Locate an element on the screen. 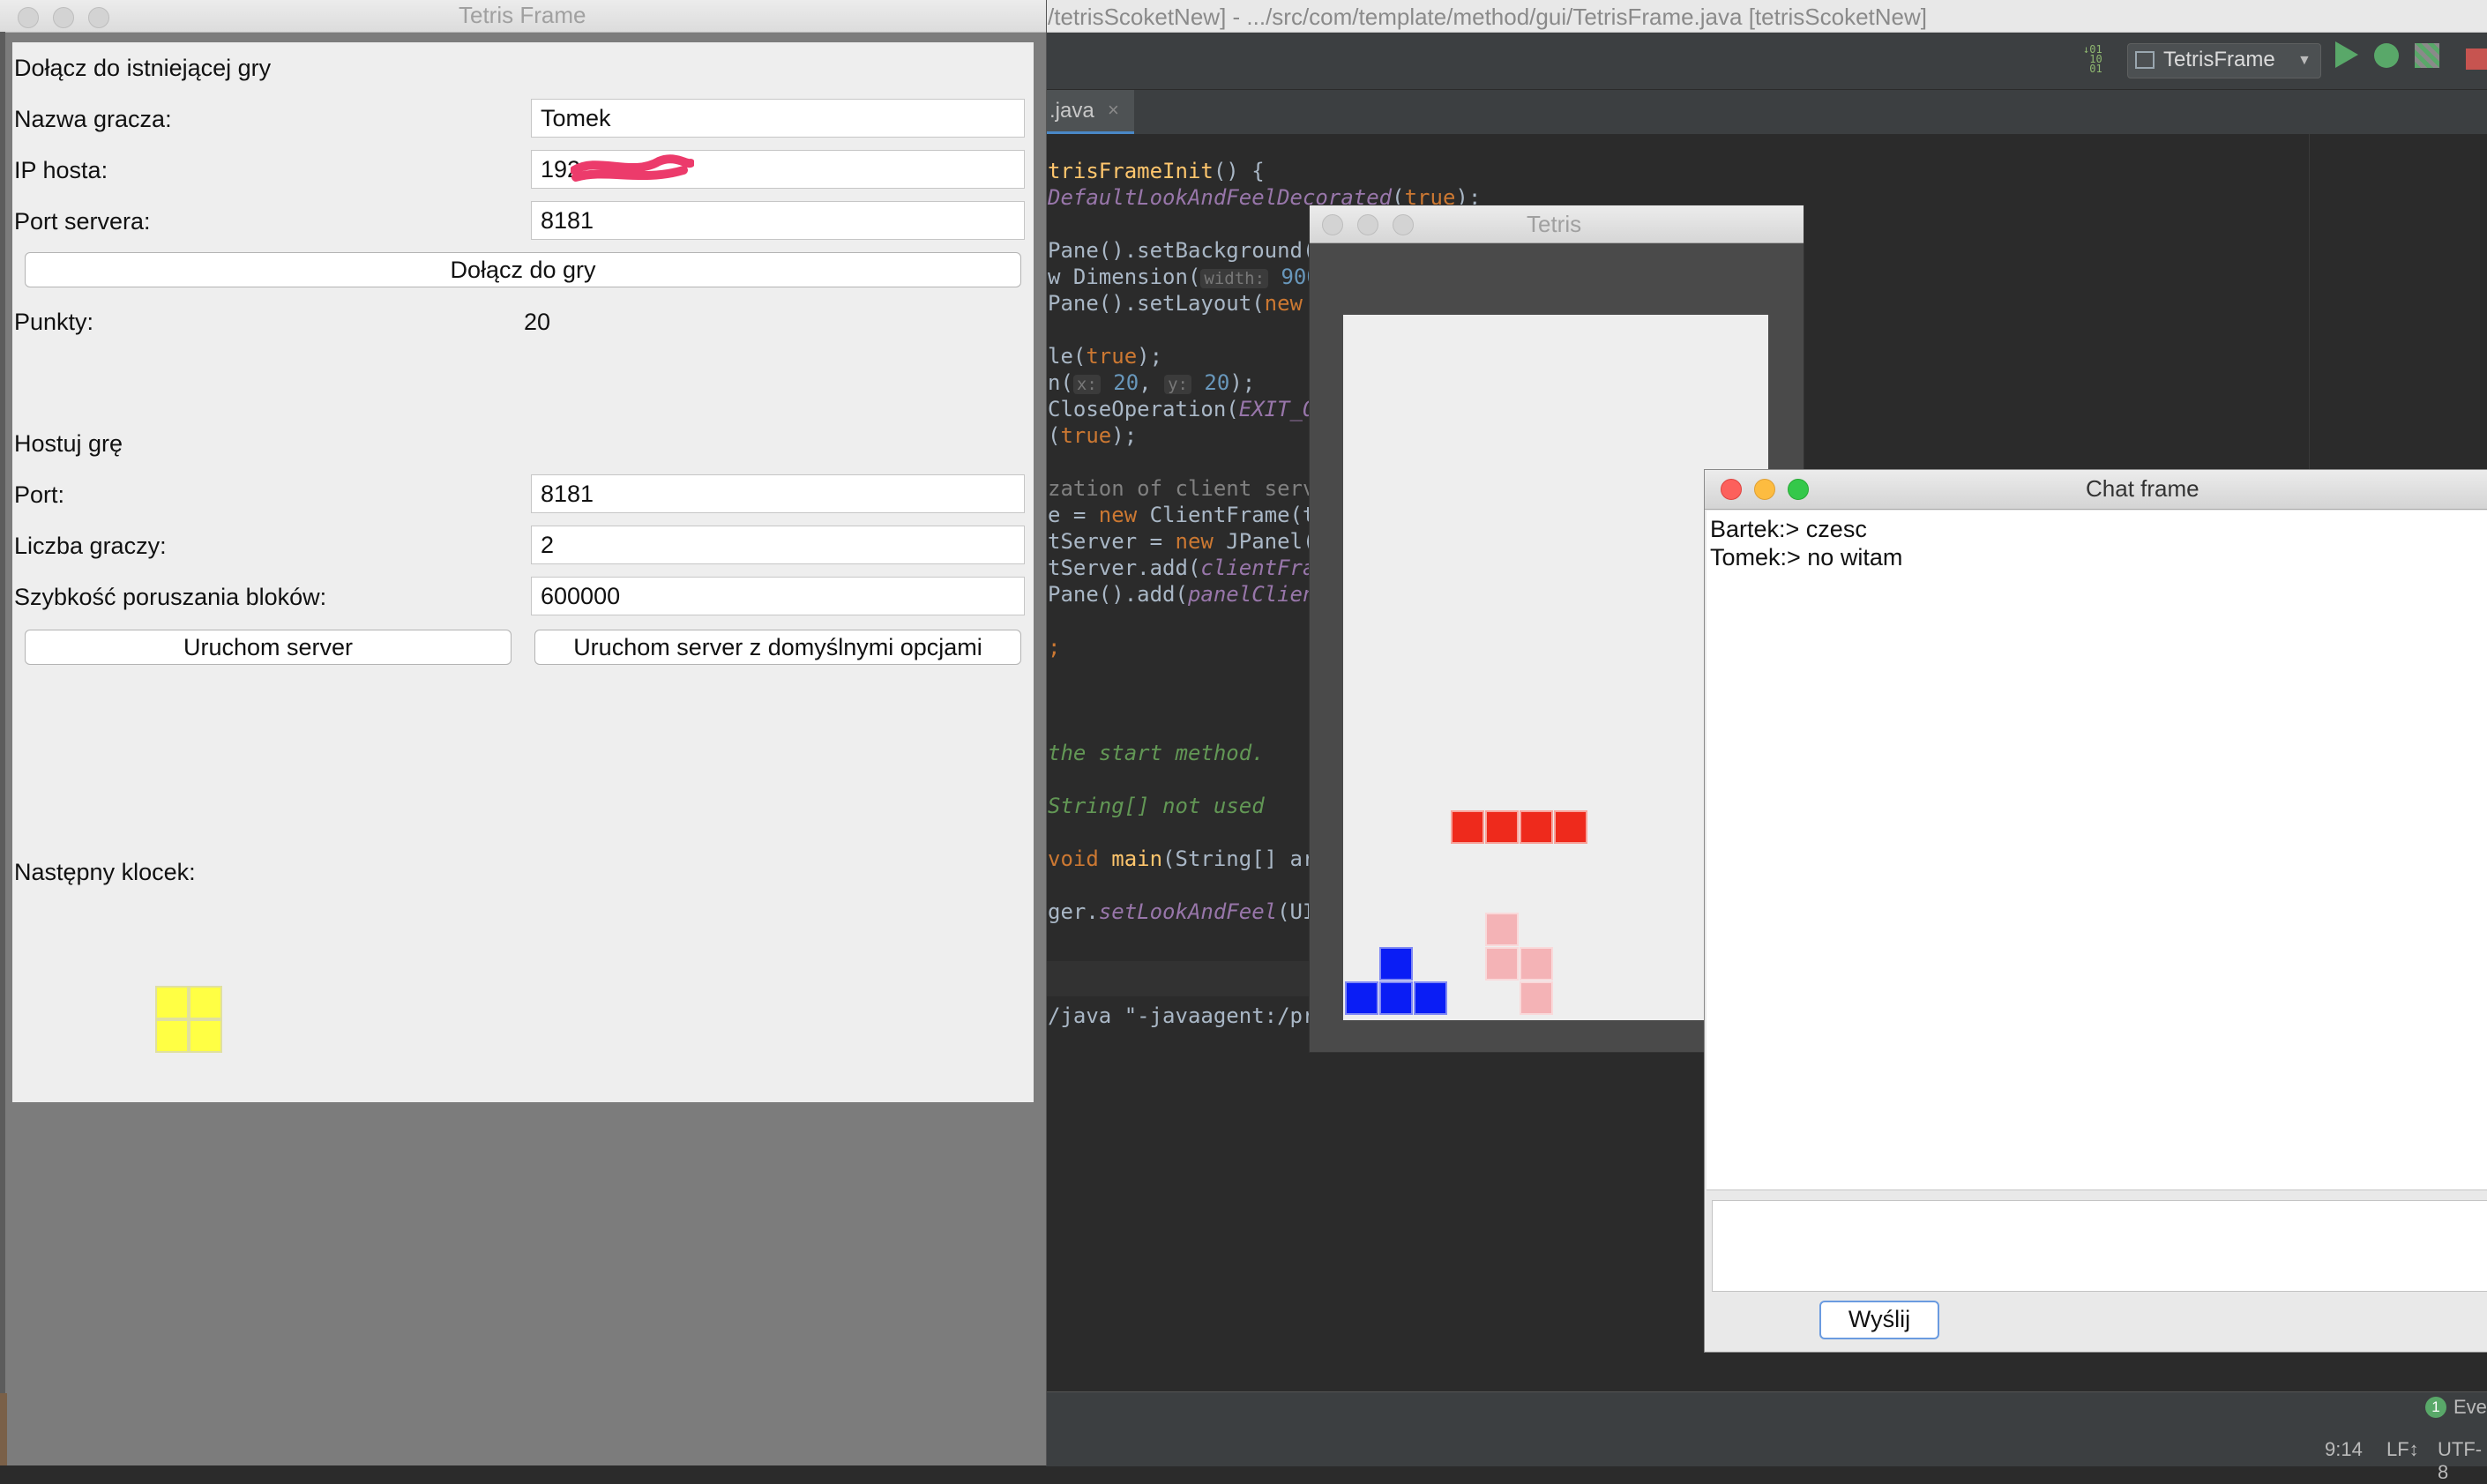  chat-titlebar: Chat frame is located at coordinates (2096, 490).